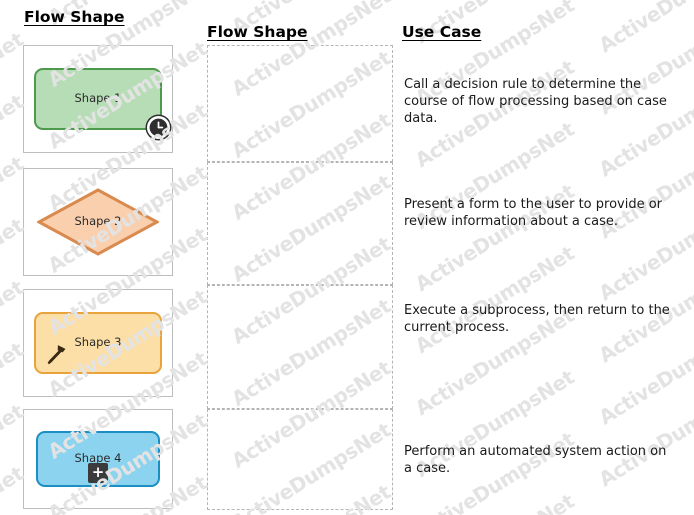 The height and width of the screenshot is (515, 694). I want to click on column-header-flow-shape-target: Flow Shape, so click(257, 32).